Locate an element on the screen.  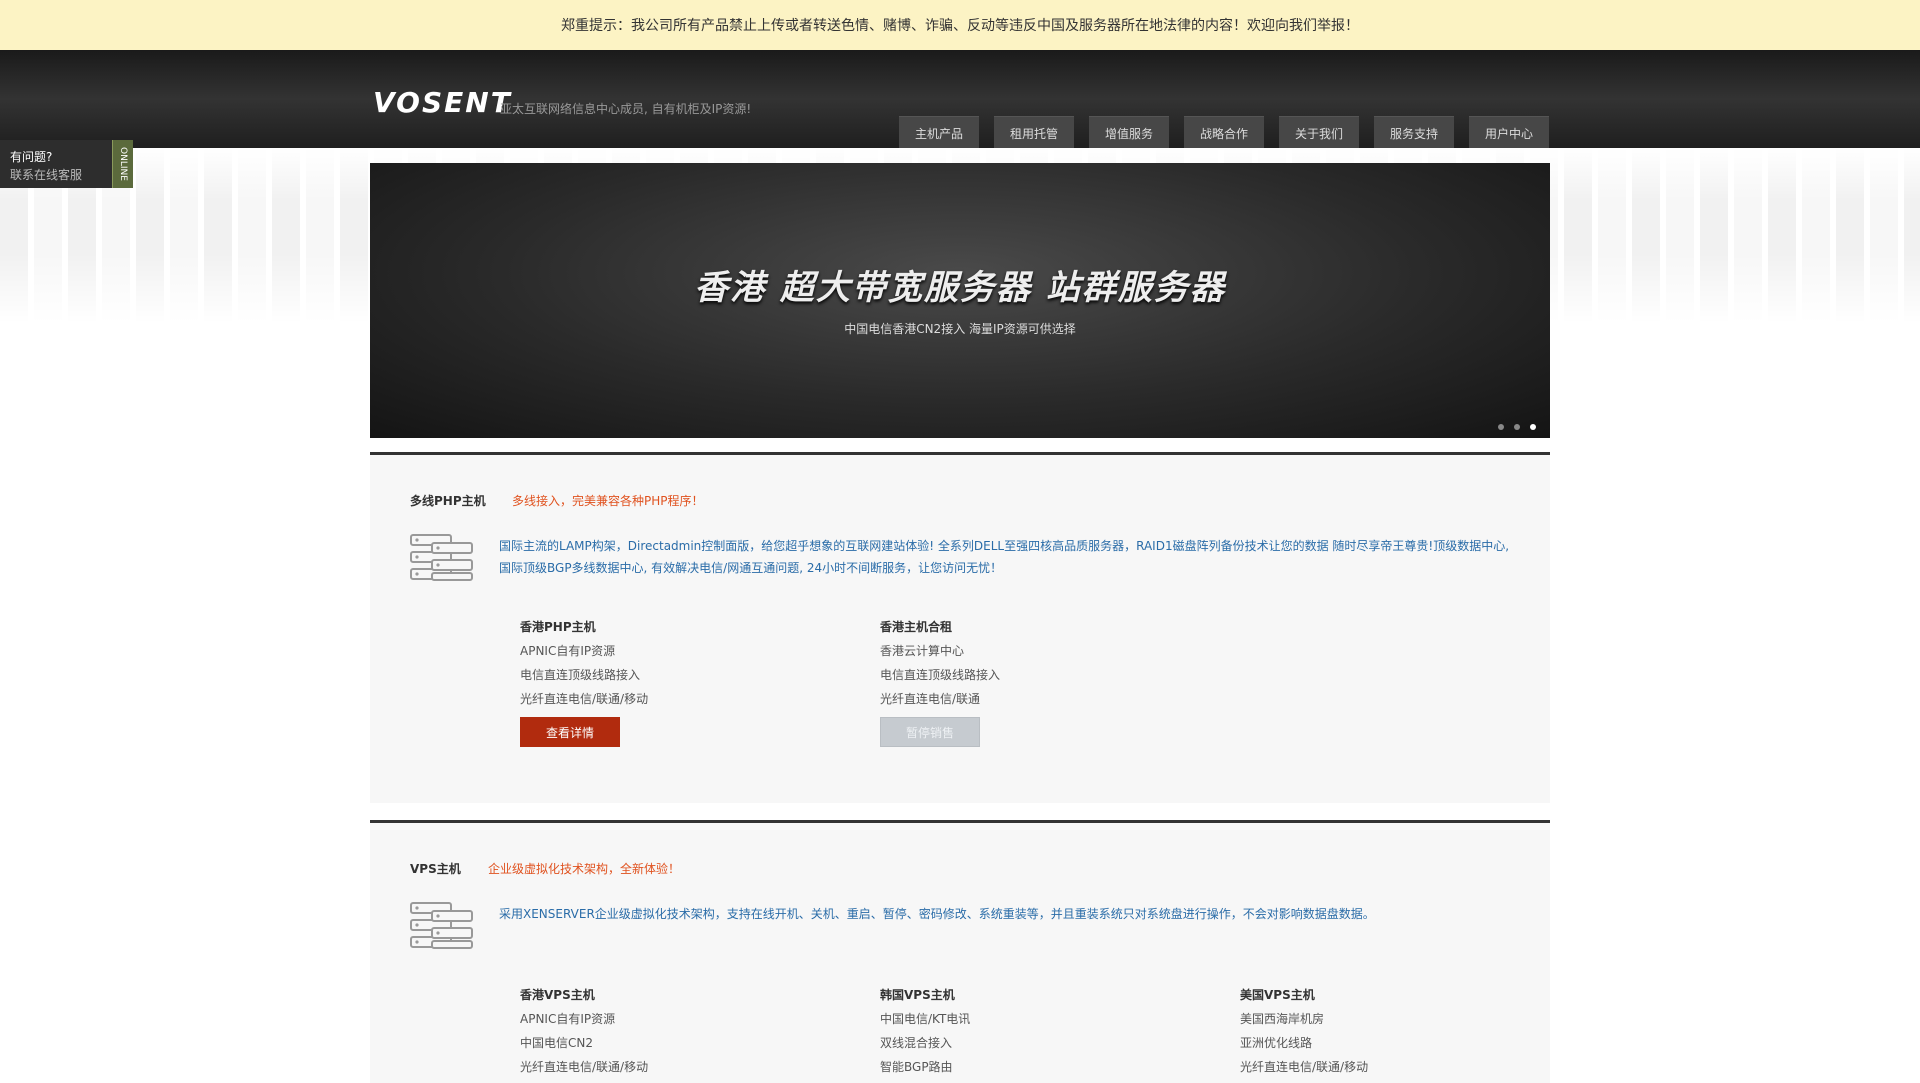
section-tagline: 企业级虚拟化技术架构，全新体验！ is located at coordinates (584, 869).